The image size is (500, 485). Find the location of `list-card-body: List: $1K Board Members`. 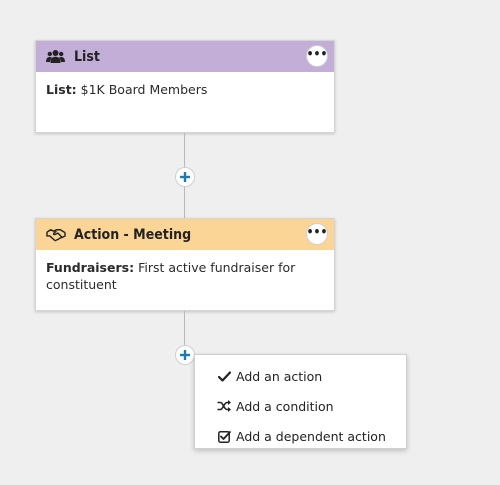

list-card-body: List: $1K Board Members is located at coordinates (185, 89).